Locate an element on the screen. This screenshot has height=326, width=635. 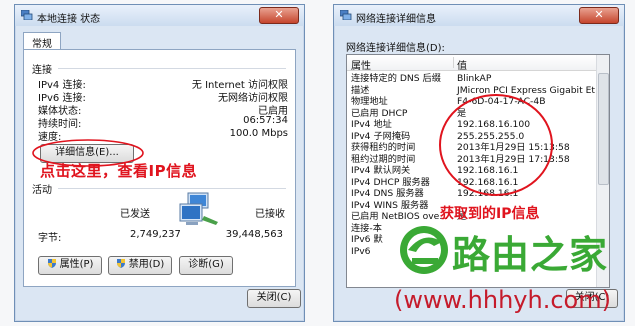
status-close-button: 关闭(C) is located at coordinates (274, 298).